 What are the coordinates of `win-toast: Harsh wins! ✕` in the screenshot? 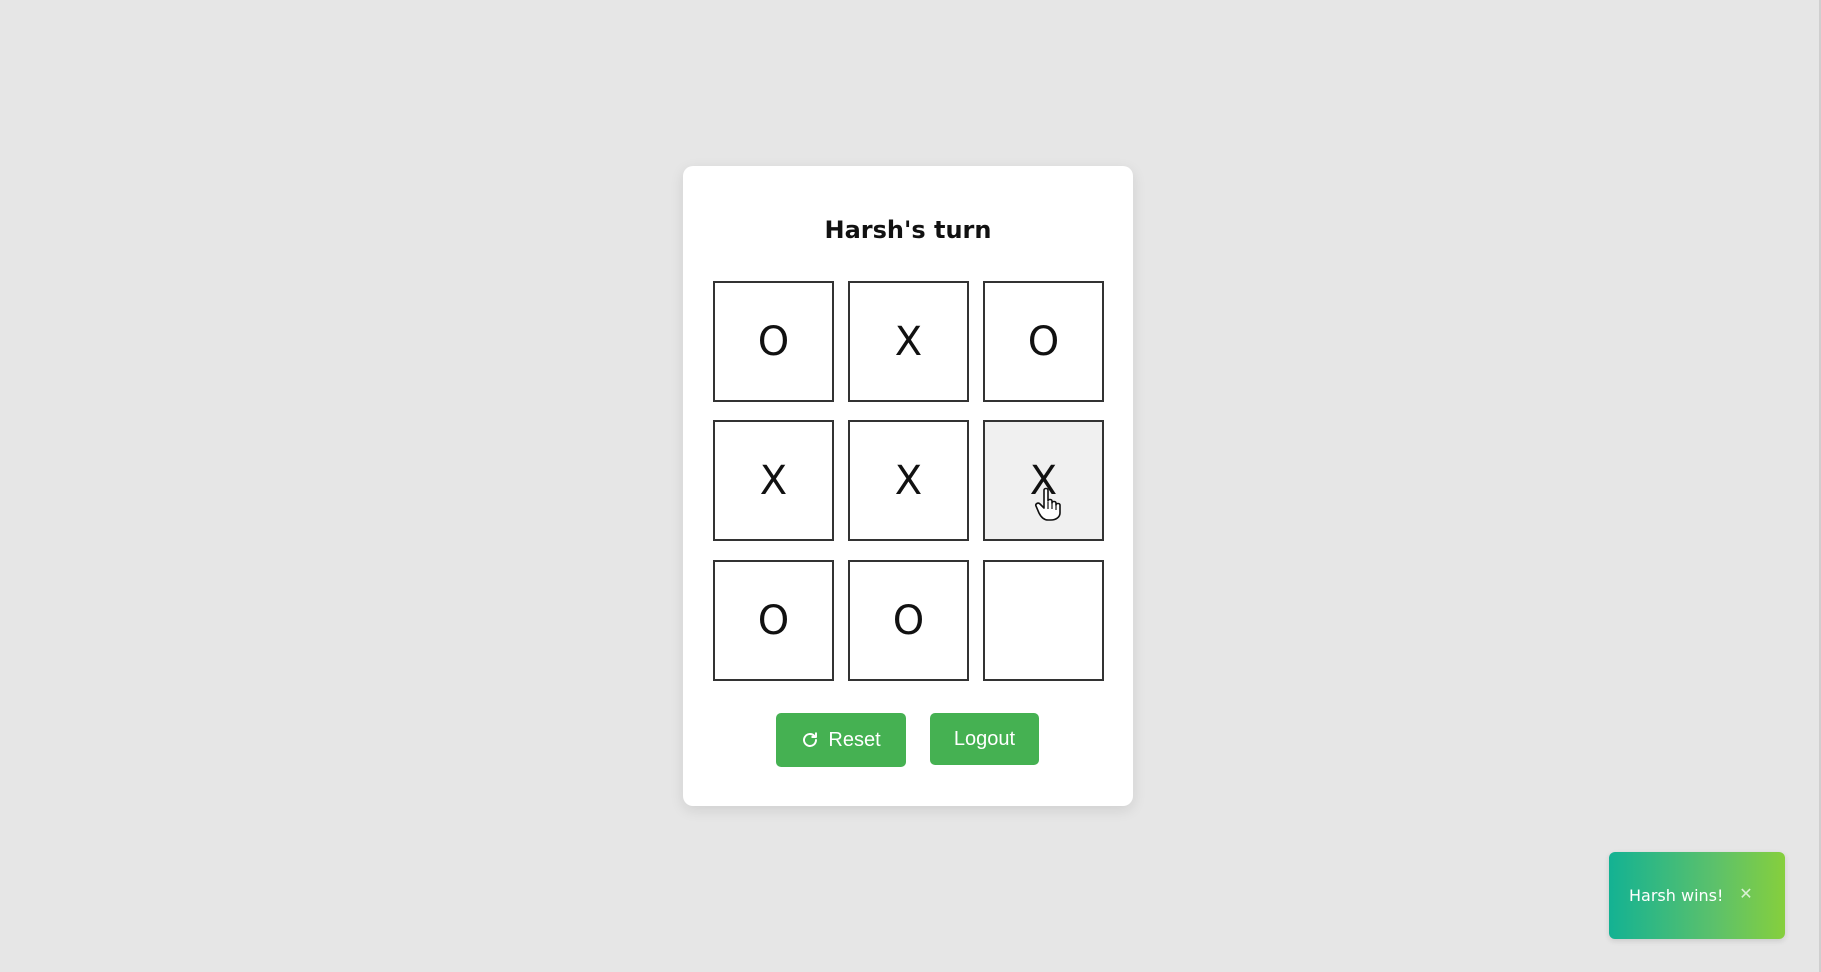 It's located at (1697, 895).